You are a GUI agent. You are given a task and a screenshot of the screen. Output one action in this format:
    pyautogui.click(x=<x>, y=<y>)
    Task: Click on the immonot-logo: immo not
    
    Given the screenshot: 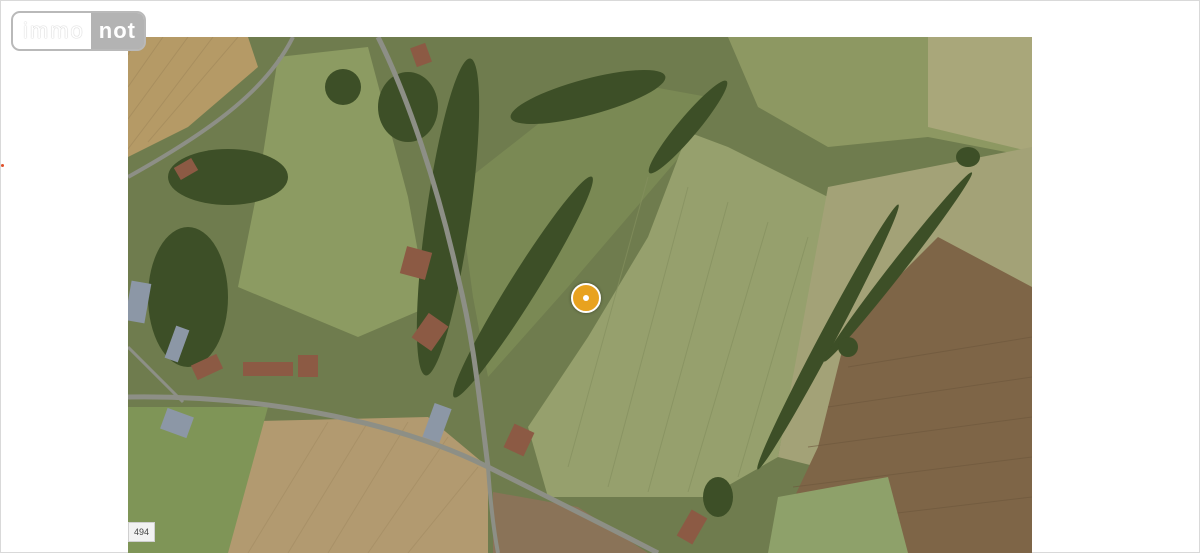 What is the action you would take?
    pyautogui.click(x=78, y=31)
    